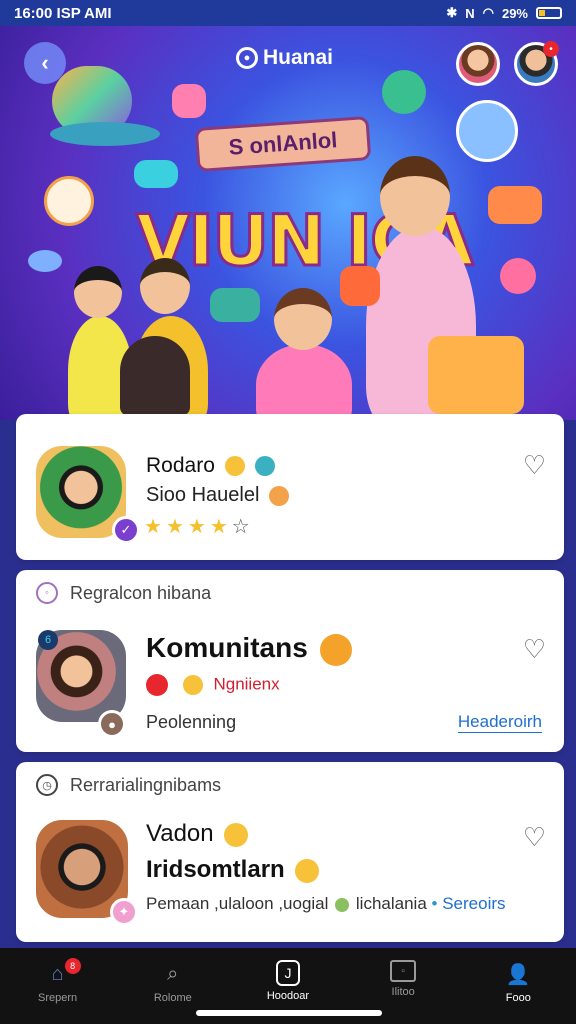 This screenshot has width=576, height=1024. I want to click on services-link: Sereoirs, so click(473, 903).